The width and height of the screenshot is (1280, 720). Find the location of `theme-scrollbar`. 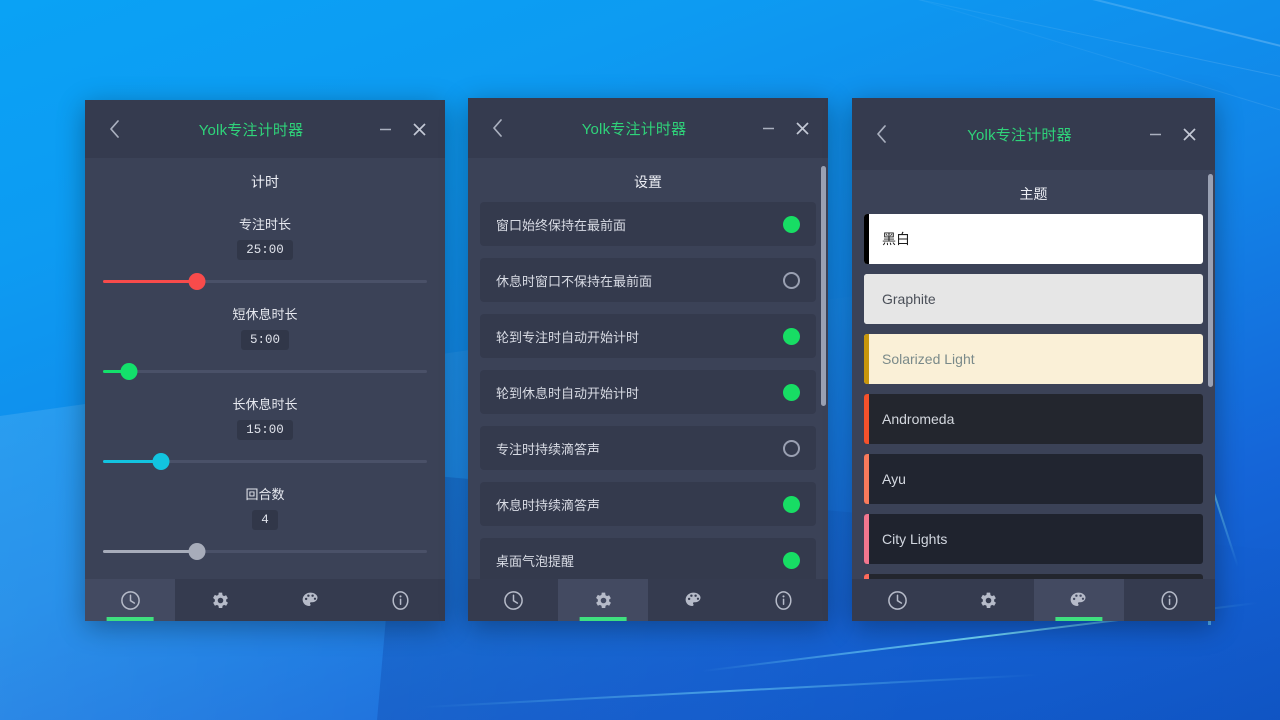

theme-scrollbar is located at coordinates (1210, 374).